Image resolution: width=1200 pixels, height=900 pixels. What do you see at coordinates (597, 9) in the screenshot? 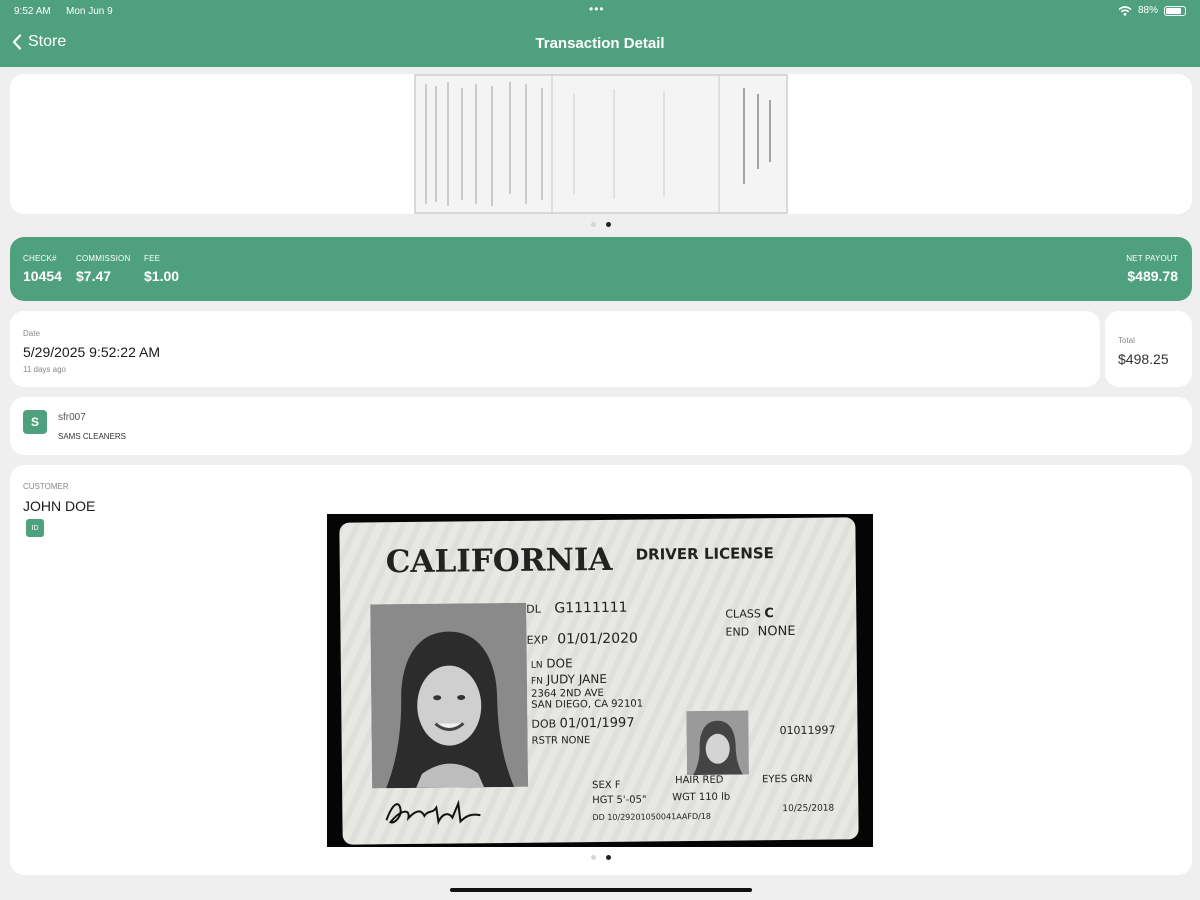
I see `multitasking-dots-icon: •••` at bounding box center [597, 9].